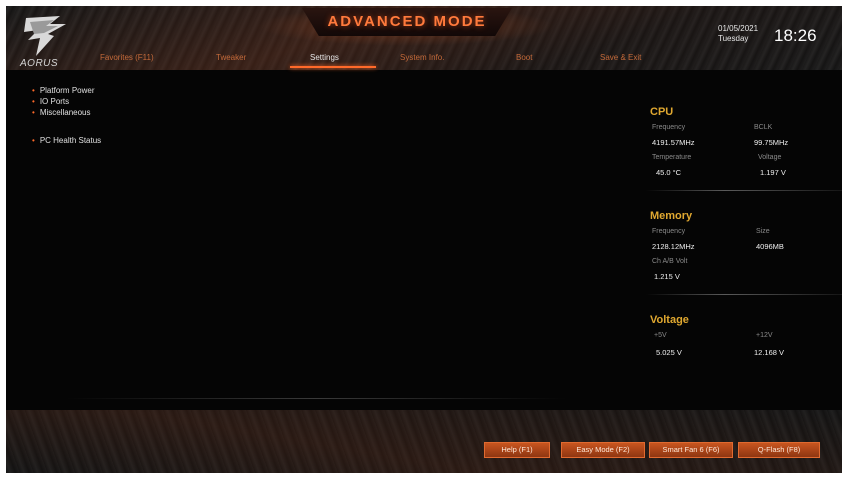 The height and width of the screenshot is (479, 848). Describe the element at coordinates (770, 246) in the screenshot. I see `memory-size-value: 4096MB` at that location.